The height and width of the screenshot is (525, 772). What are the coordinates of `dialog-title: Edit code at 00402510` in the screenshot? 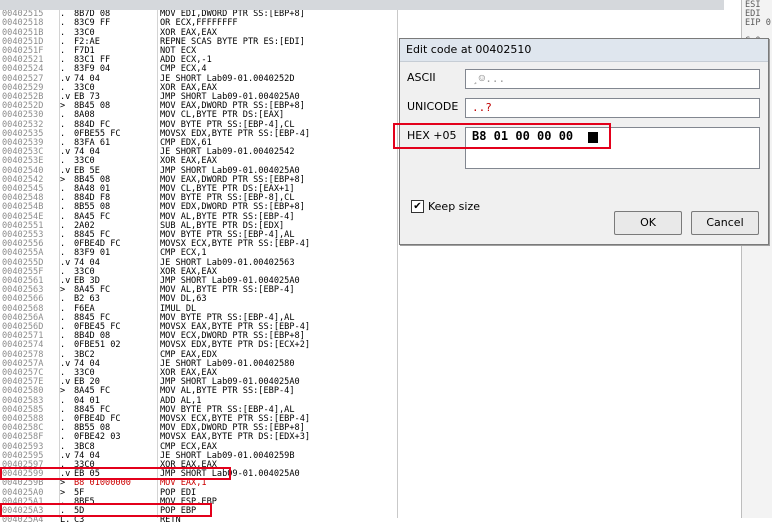 It's located at (469, 49).